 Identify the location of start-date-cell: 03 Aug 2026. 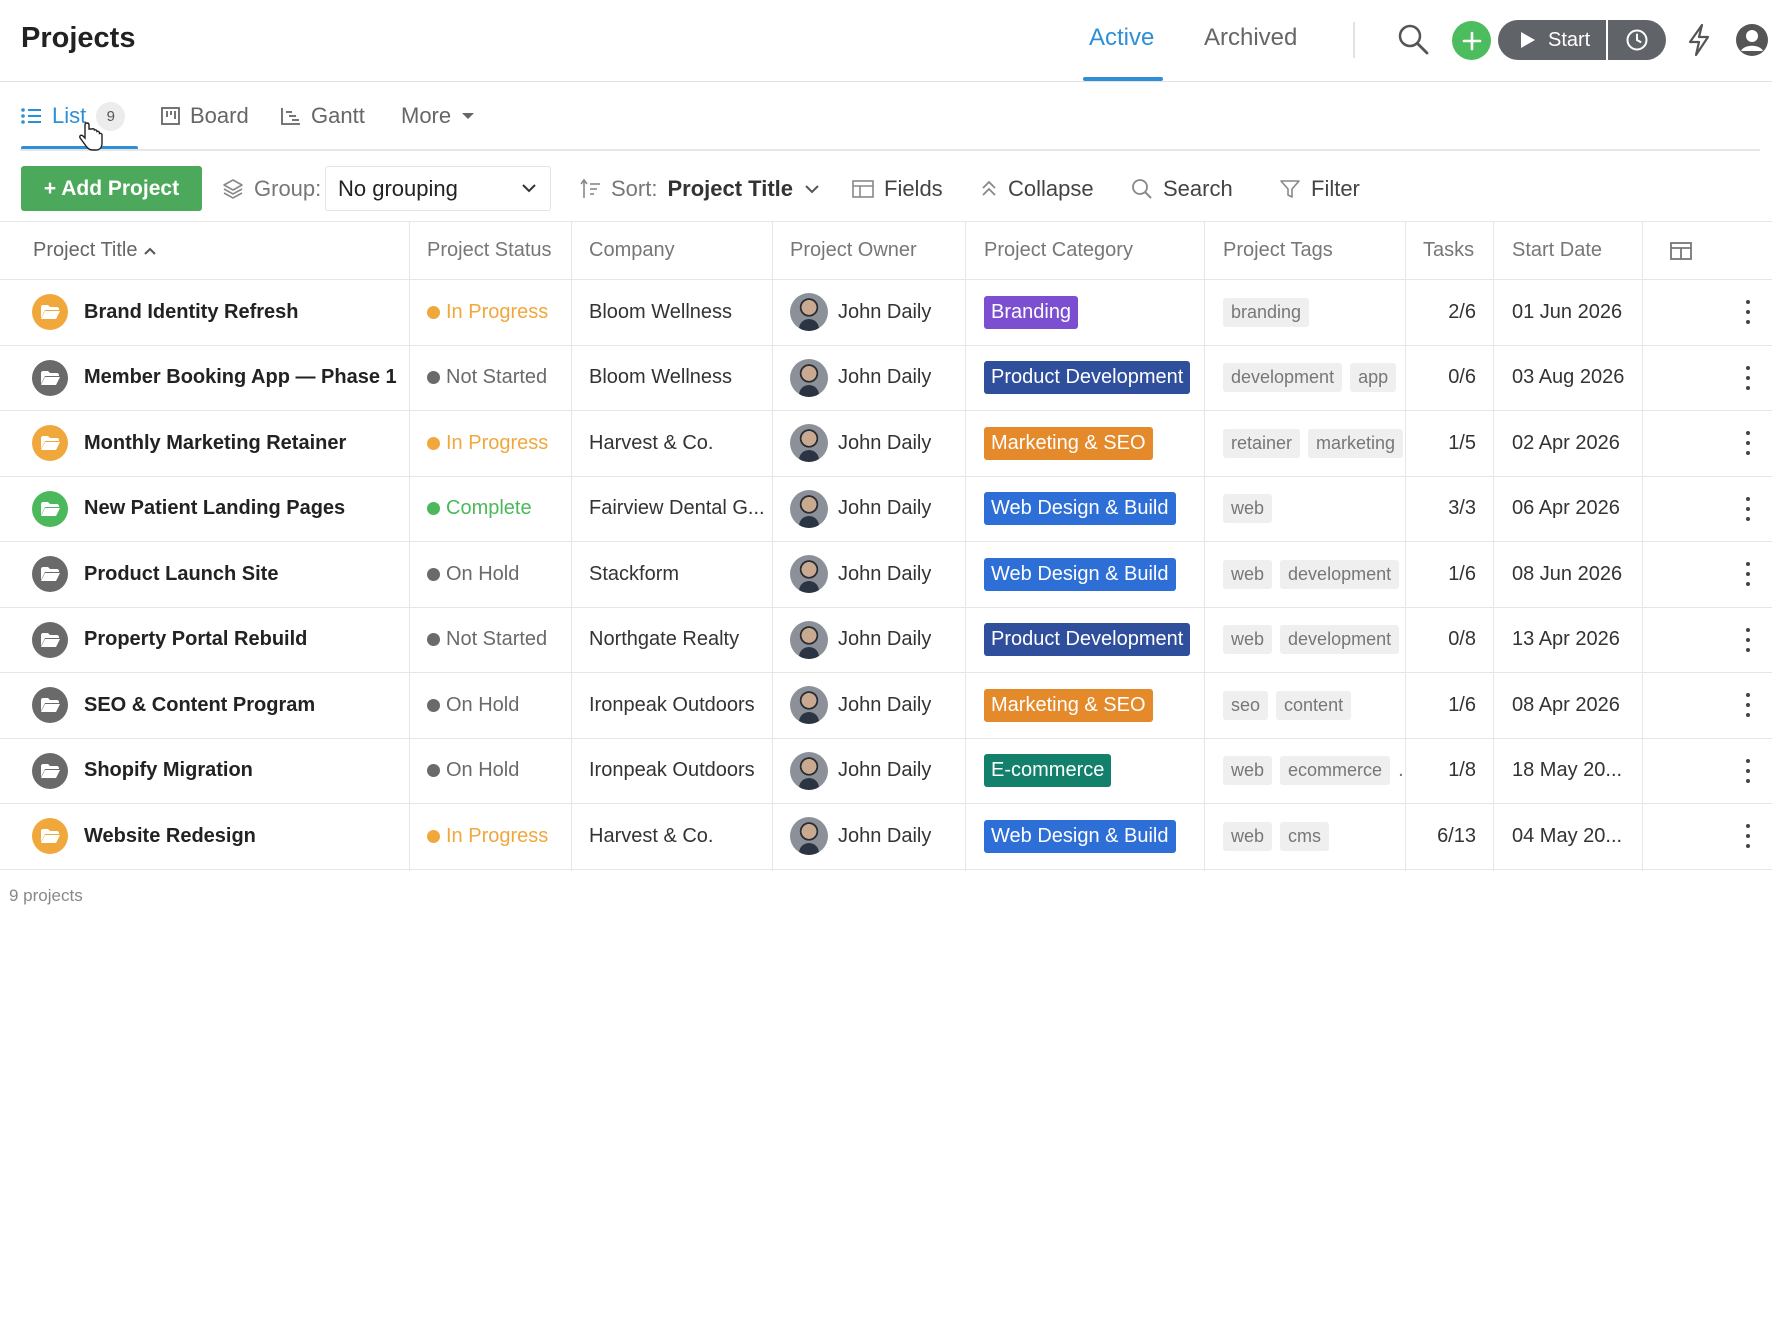
(1574, 378).